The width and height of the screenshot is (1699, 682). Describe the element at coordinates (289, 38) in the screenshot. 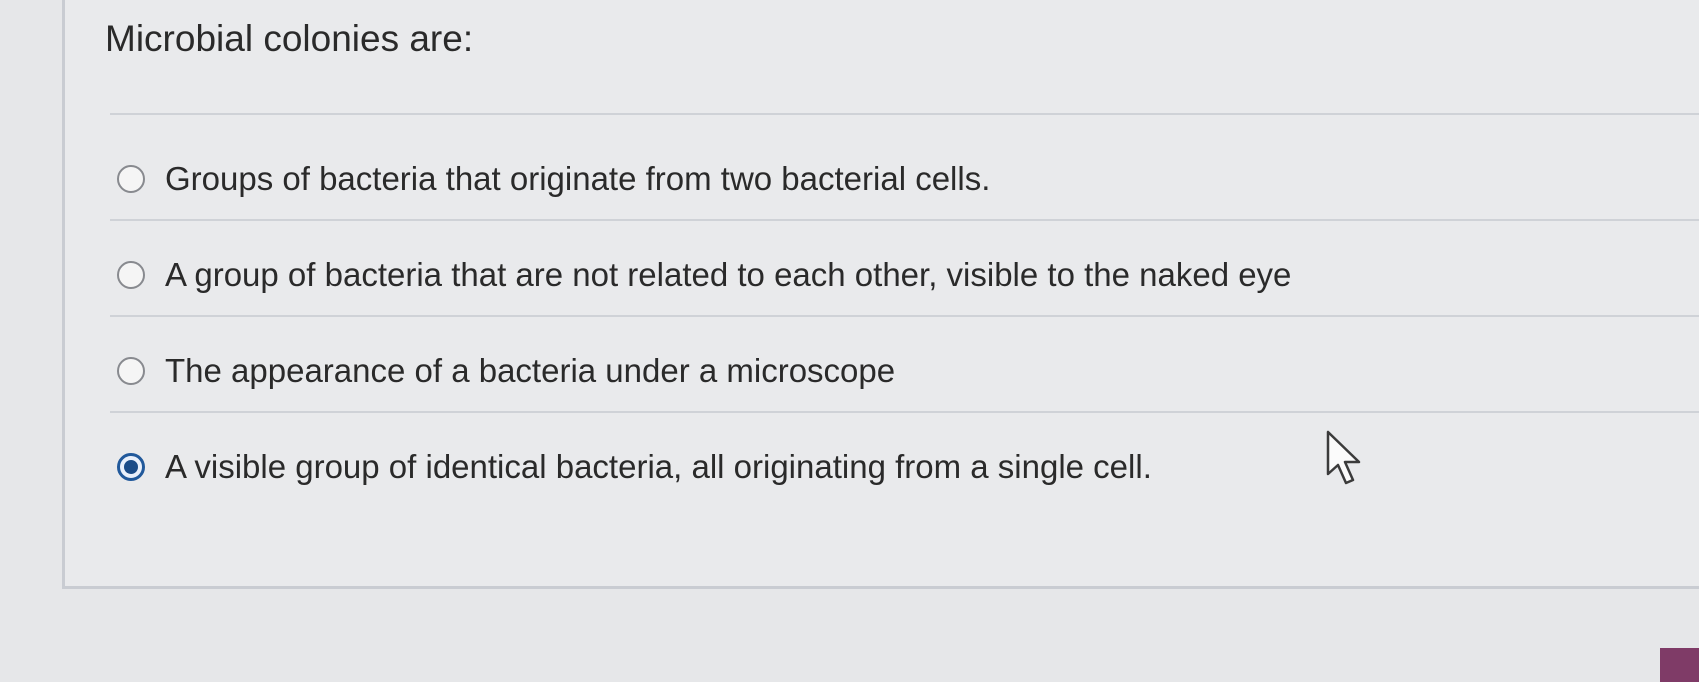

I see `question-text: Microbial colonies are:` at that location.